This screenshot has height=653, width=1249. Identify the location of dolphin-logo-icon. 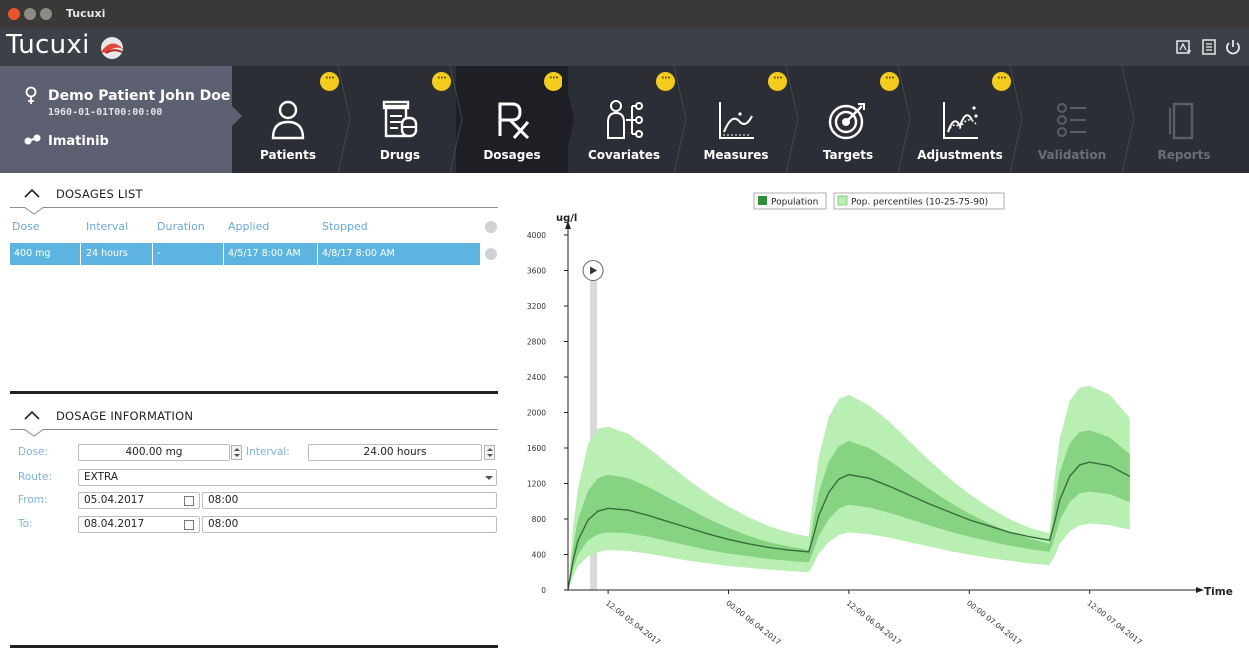
(112, 48).